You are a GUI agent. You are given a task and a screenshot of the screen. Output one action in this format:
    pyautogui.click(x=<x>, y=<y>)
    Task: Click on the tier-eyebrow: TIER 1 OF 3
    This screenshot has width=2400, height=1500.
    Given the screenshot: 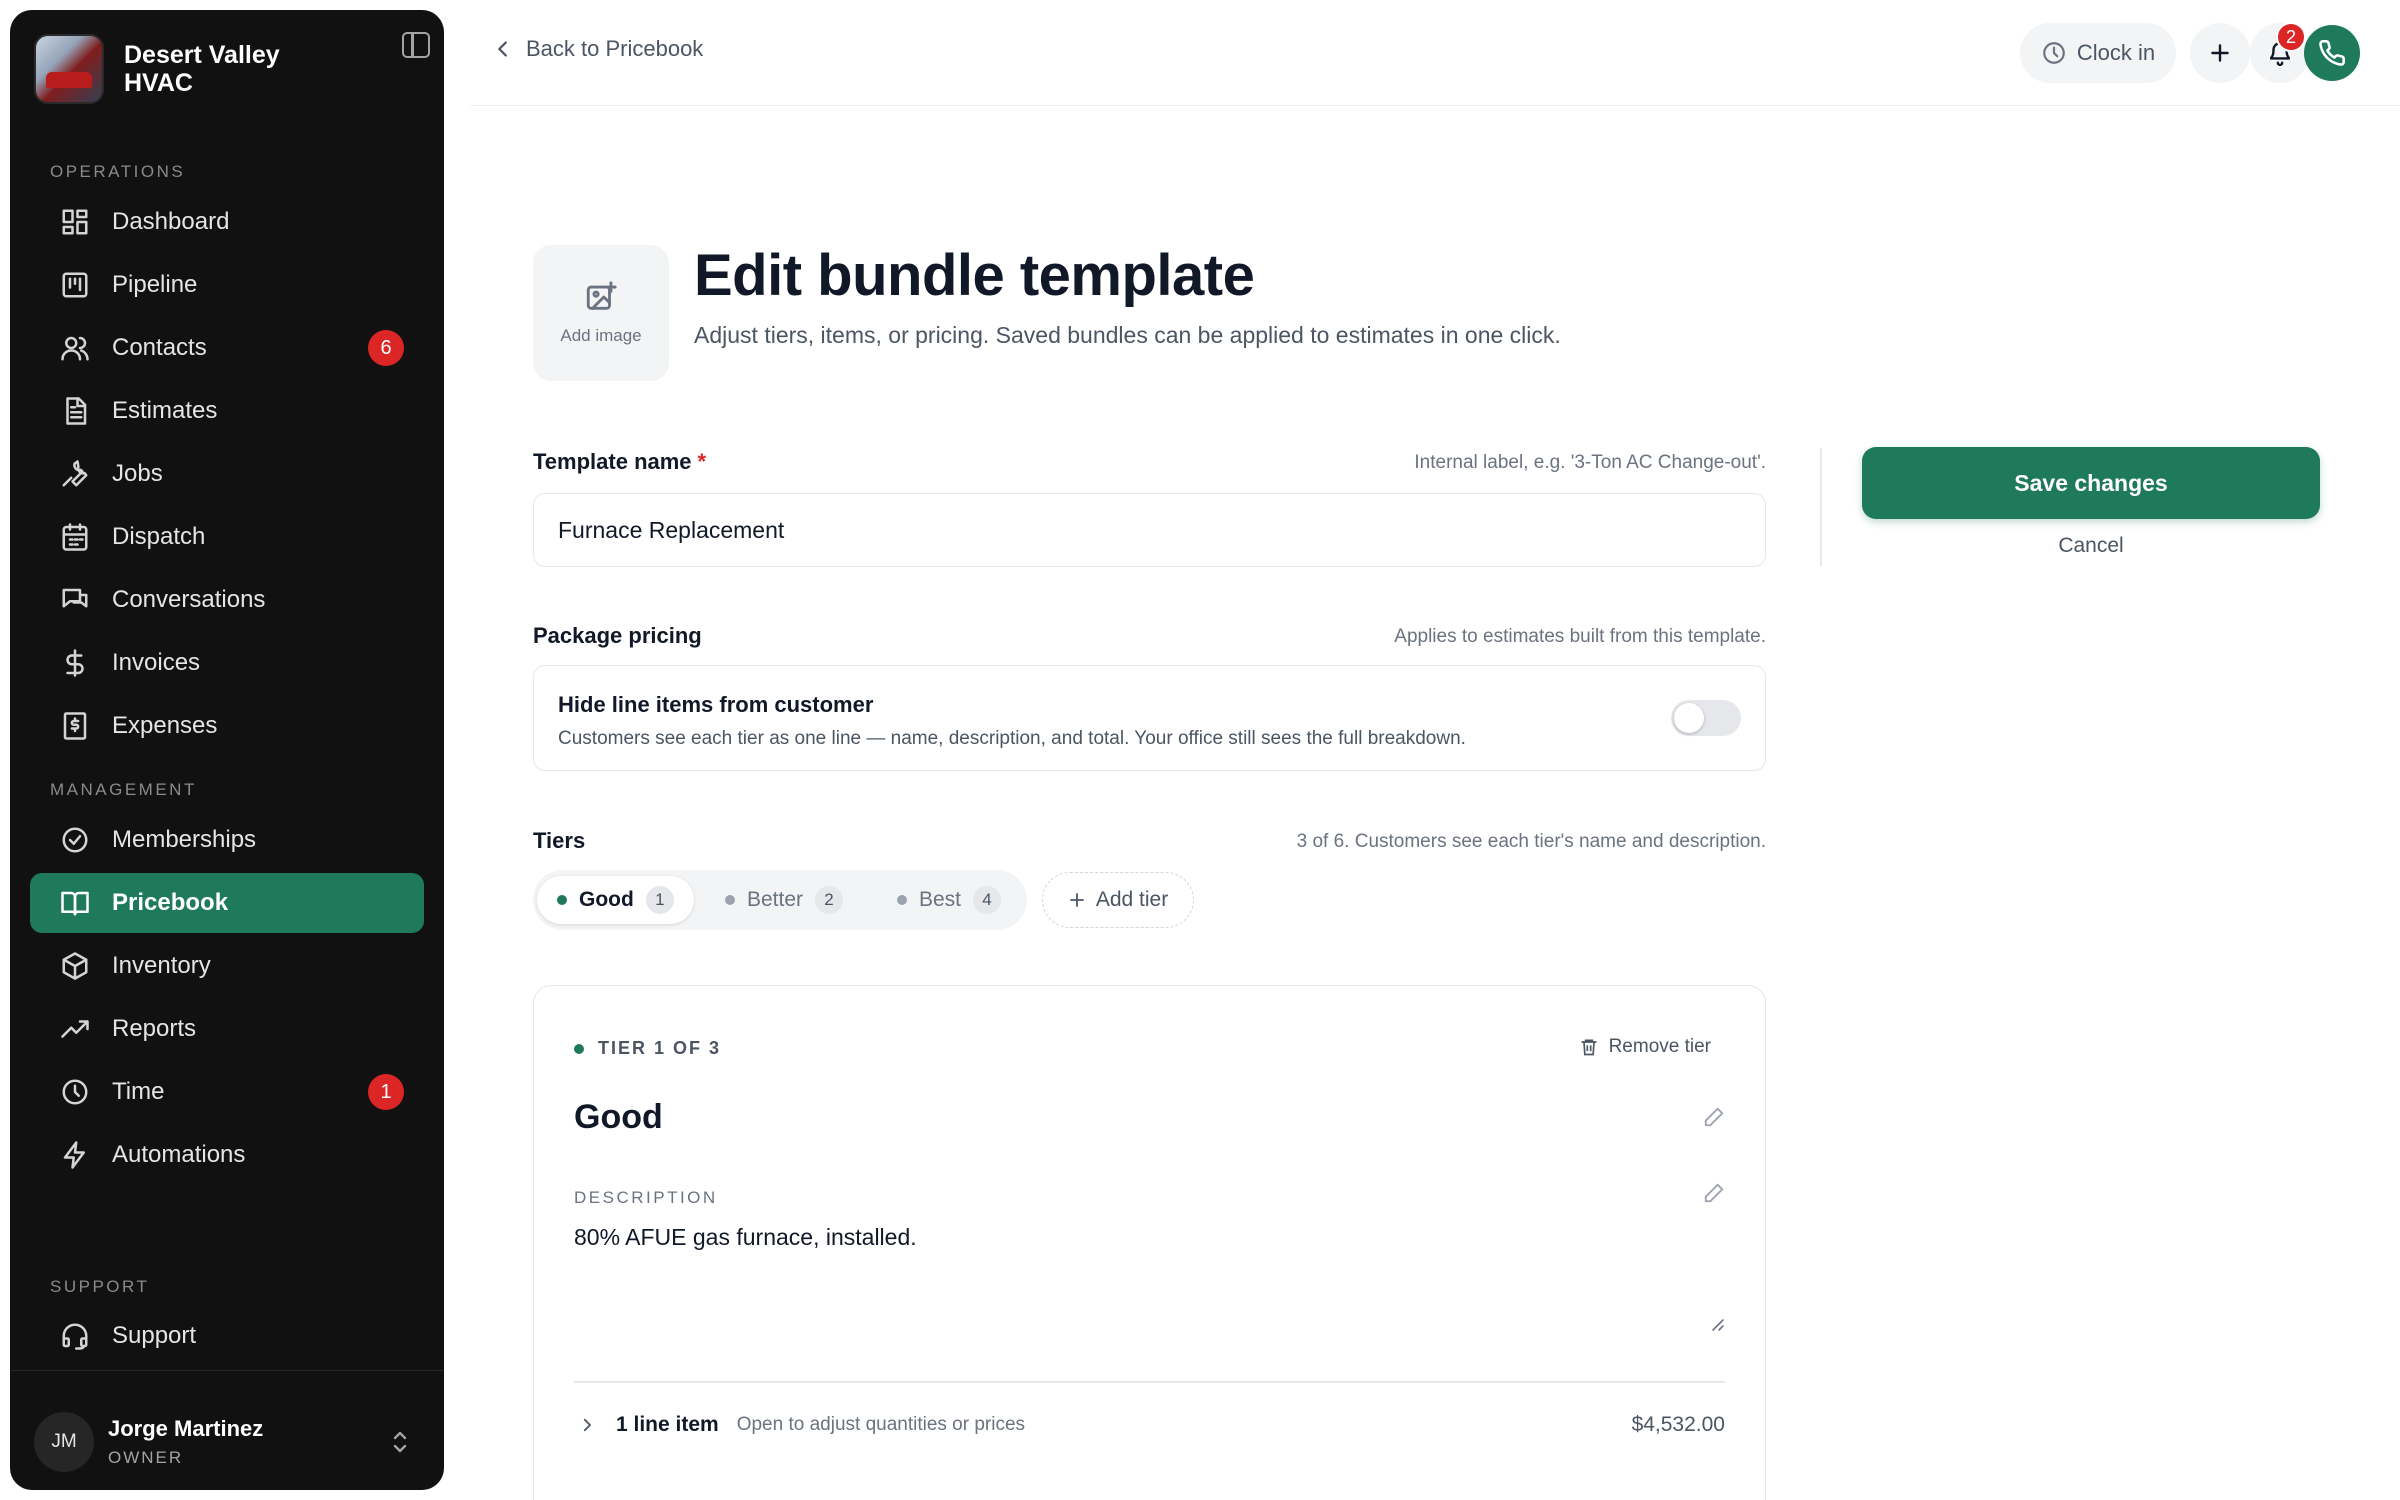 What is the action you would take?
    pyautogui.click(x=647, y=1048)
    